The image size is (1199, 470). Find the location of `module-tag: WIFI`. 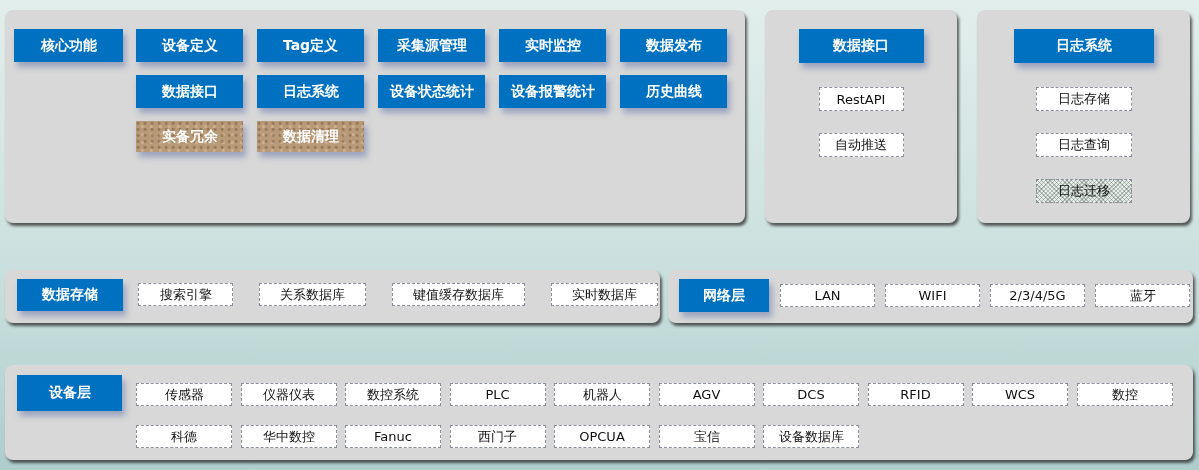

module-tag: WIFI is located at coordinates (932, 295).